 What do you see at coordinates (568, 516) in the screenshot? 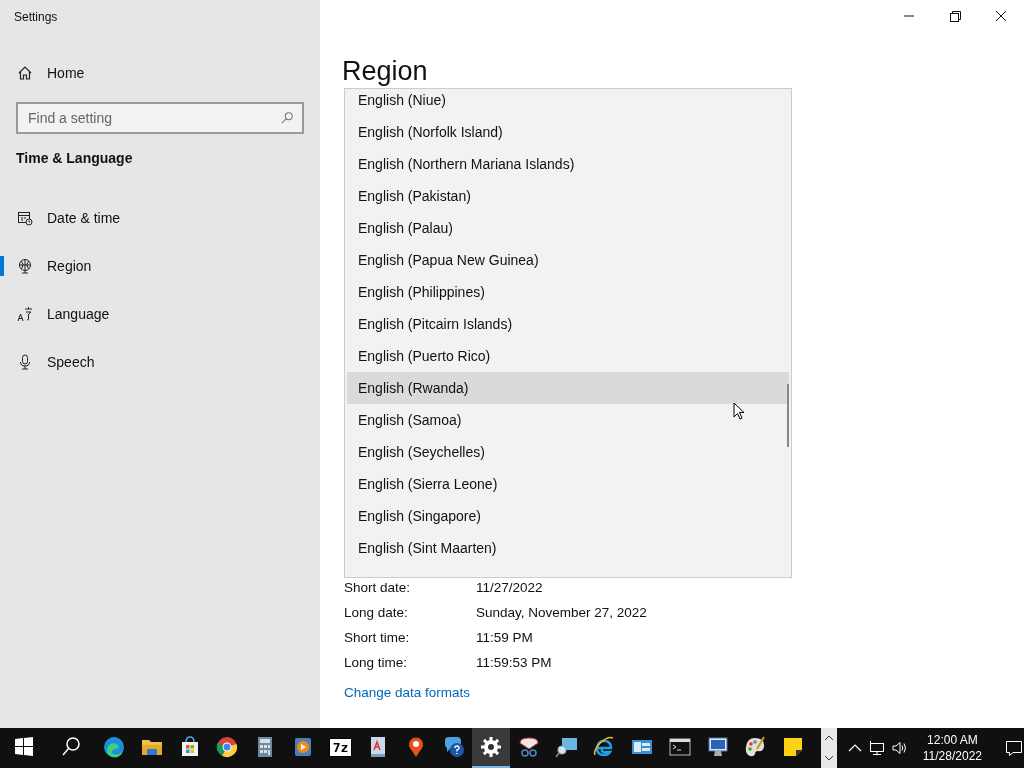
I see `list-option: English (Singapore)` at bounding box center [568, 516].